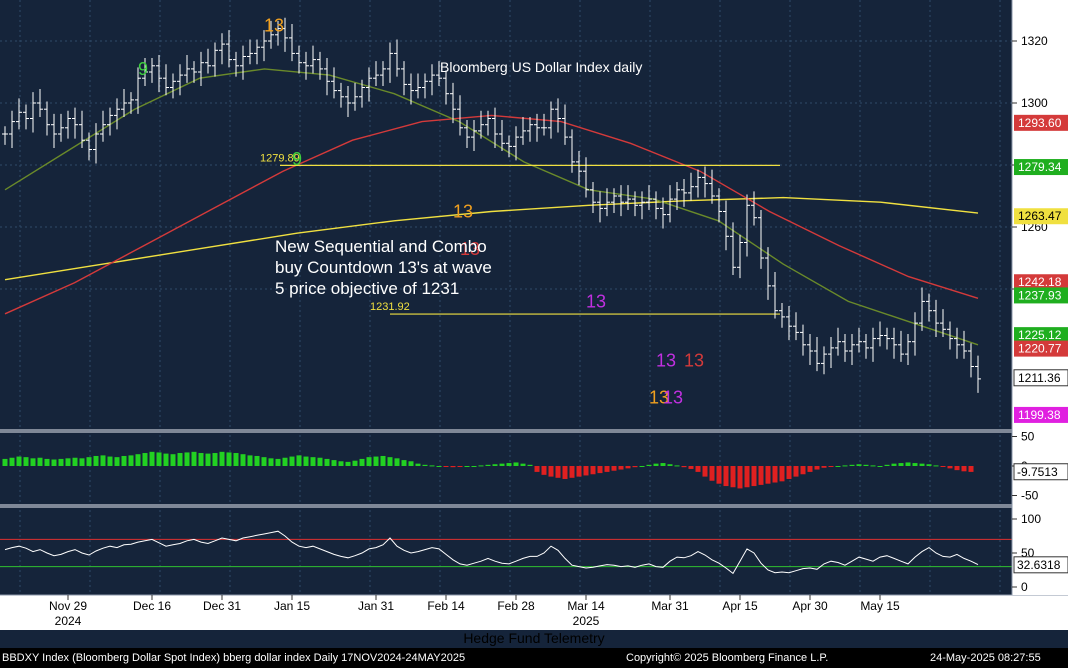 The height and width of the screenshot is (668, 1068). What do you see at coordinates (1040, 349) in the screenshot?
I see `price-label-6: 1220.77` at bounding box center [1040, 349].